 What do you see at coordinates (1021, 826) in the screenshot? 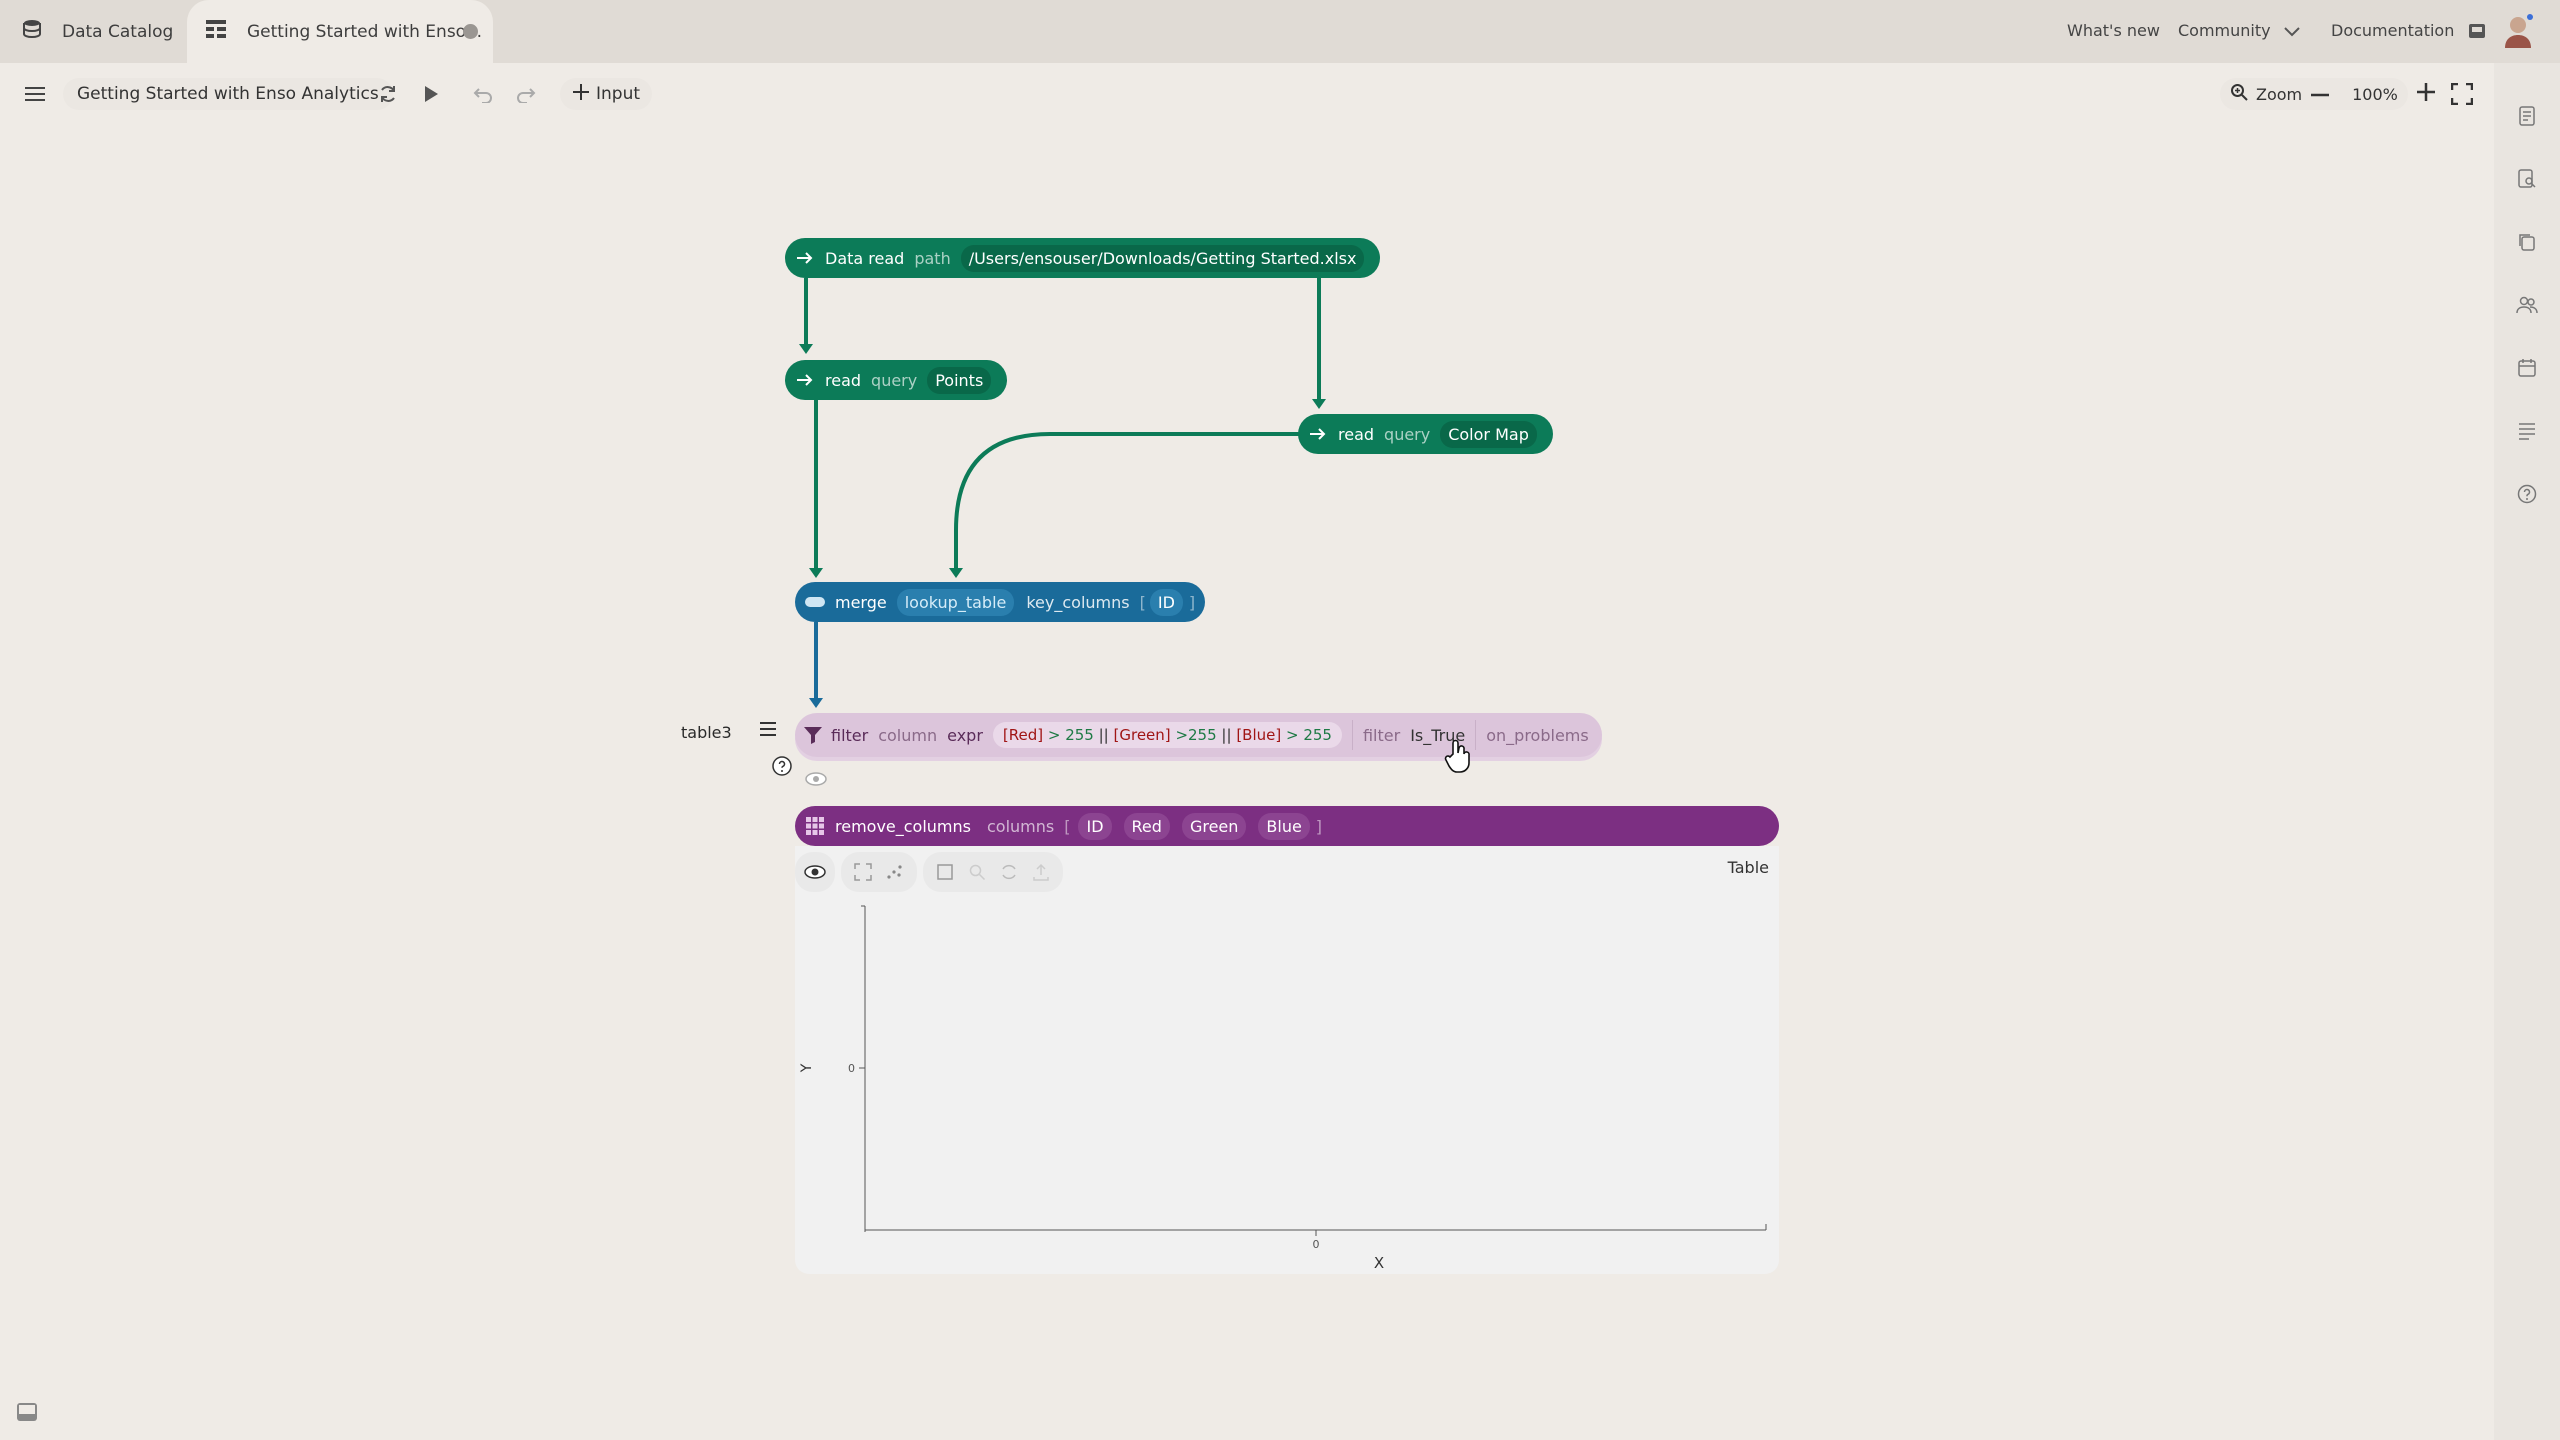
I see `node-arg-label: columns` at bounding box center [1021, 826].